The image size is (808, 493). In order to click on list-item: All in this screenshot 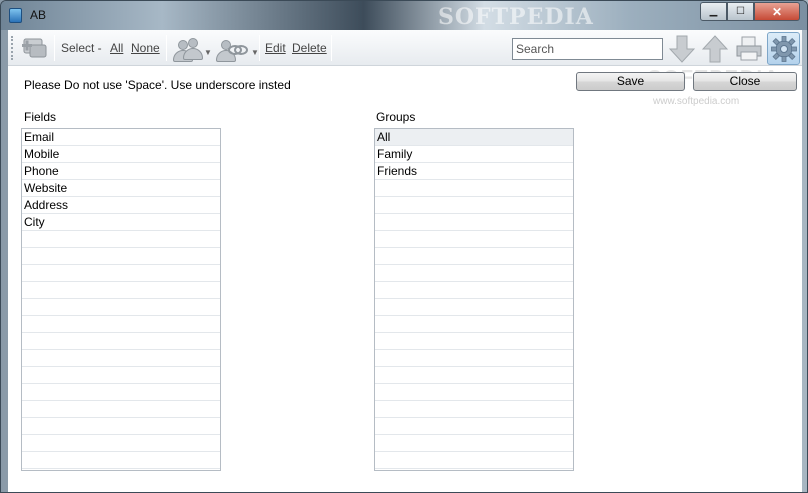, I will do `click(474, 137)`.